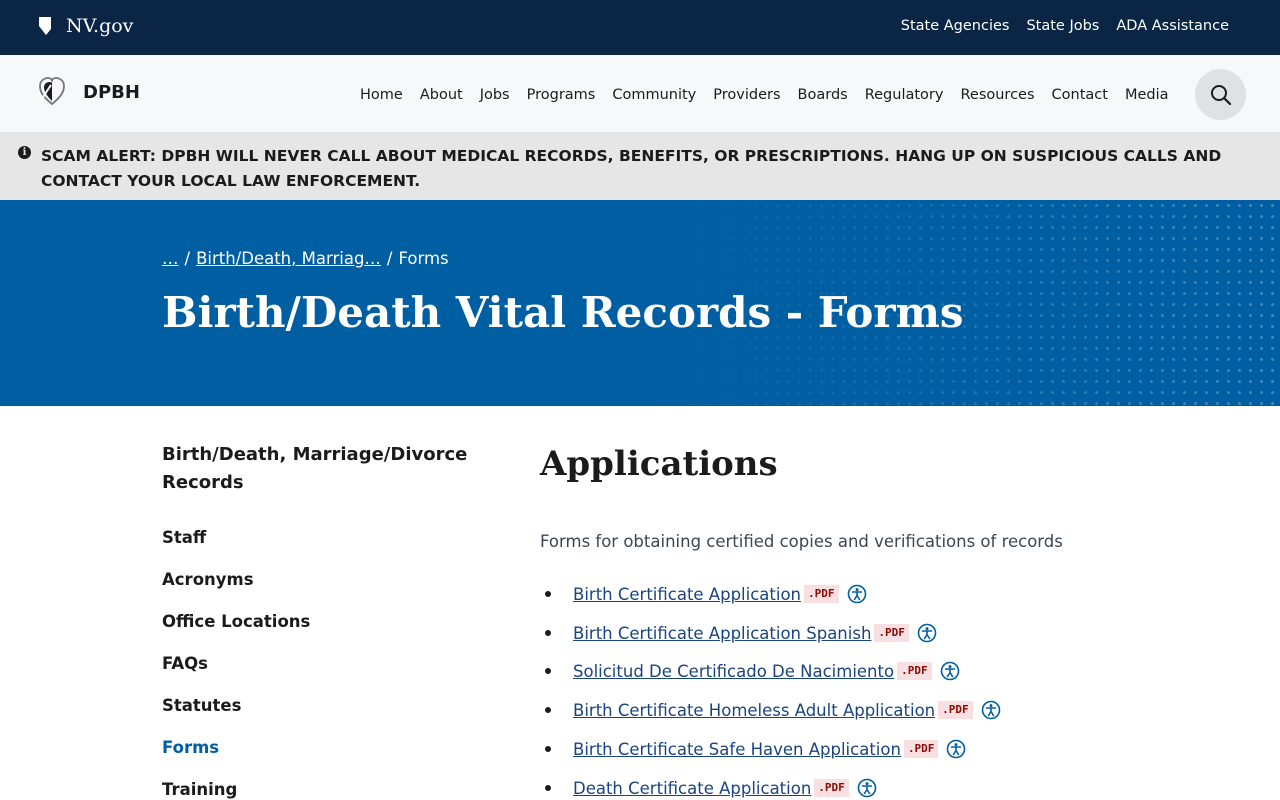 Image resolution: width=1280 pixels, height=800 pixels. I want to click on search-button, so click(1220, 94).